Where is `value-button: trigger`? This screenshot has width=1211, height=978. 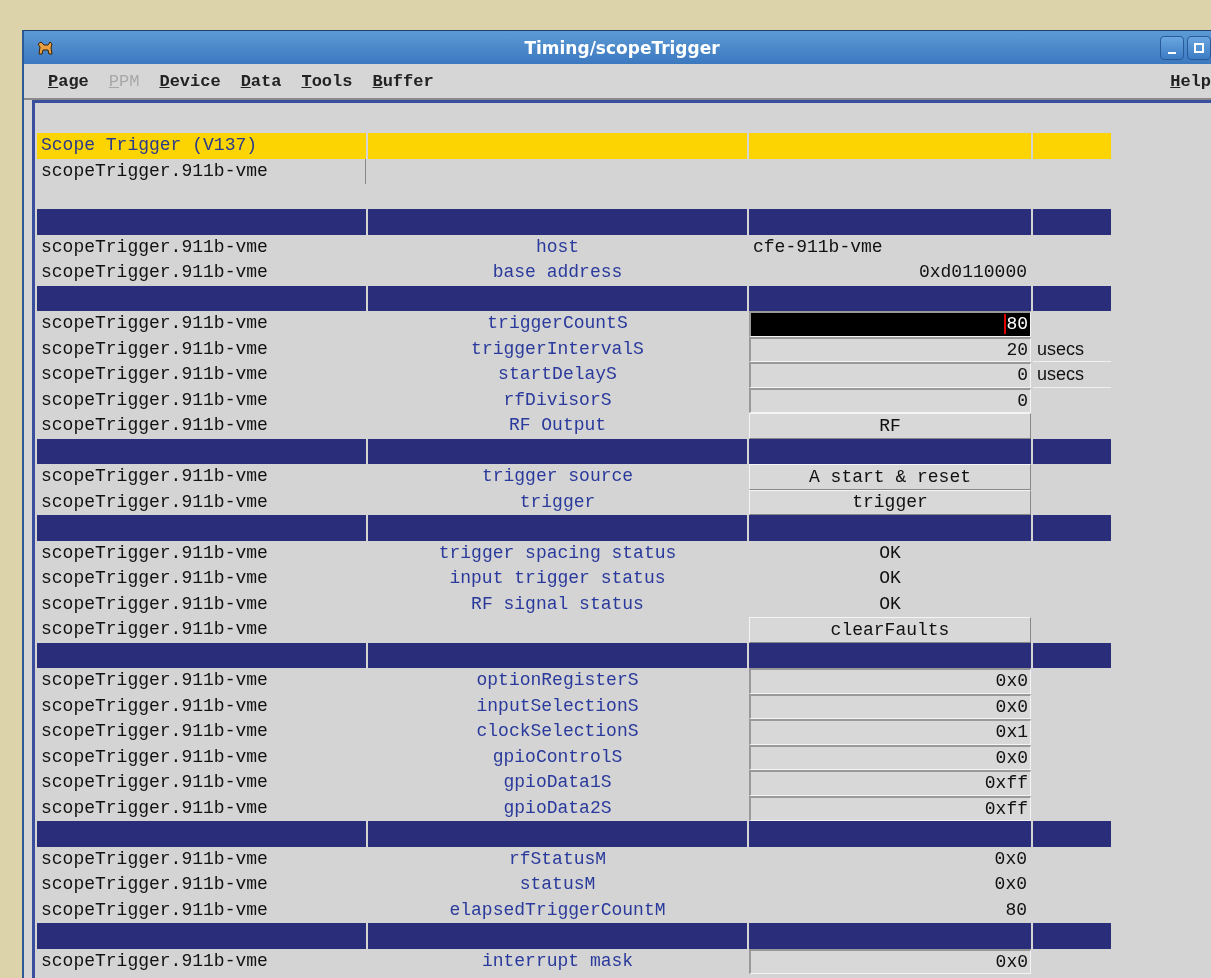 value-button: trigger is located at coordinates (890, 502).